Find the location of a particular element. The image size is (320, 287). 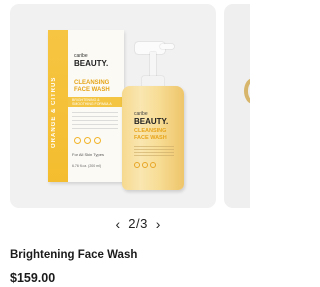

product-box-icons is located at coordinates (94, 141).